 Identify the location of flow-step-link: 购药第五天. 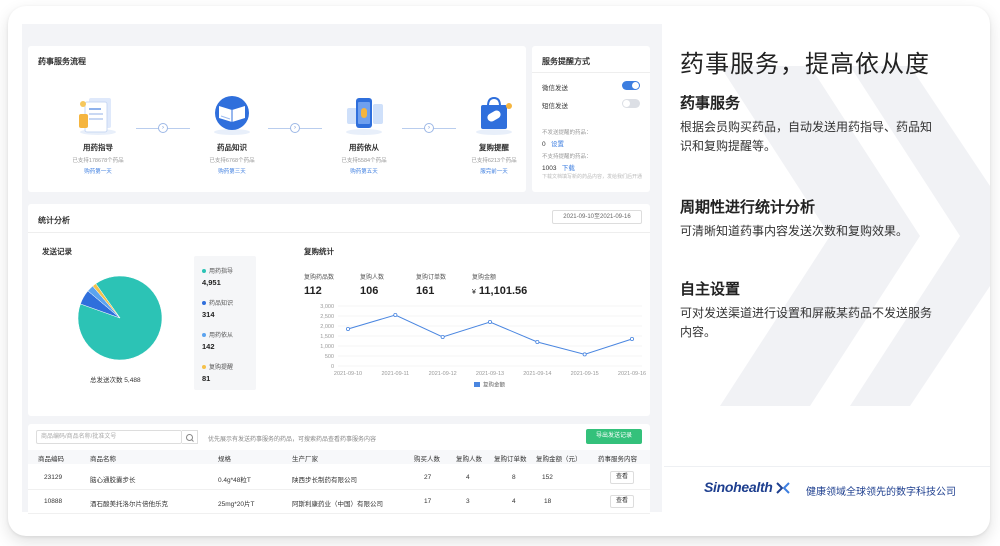
(364, 171).